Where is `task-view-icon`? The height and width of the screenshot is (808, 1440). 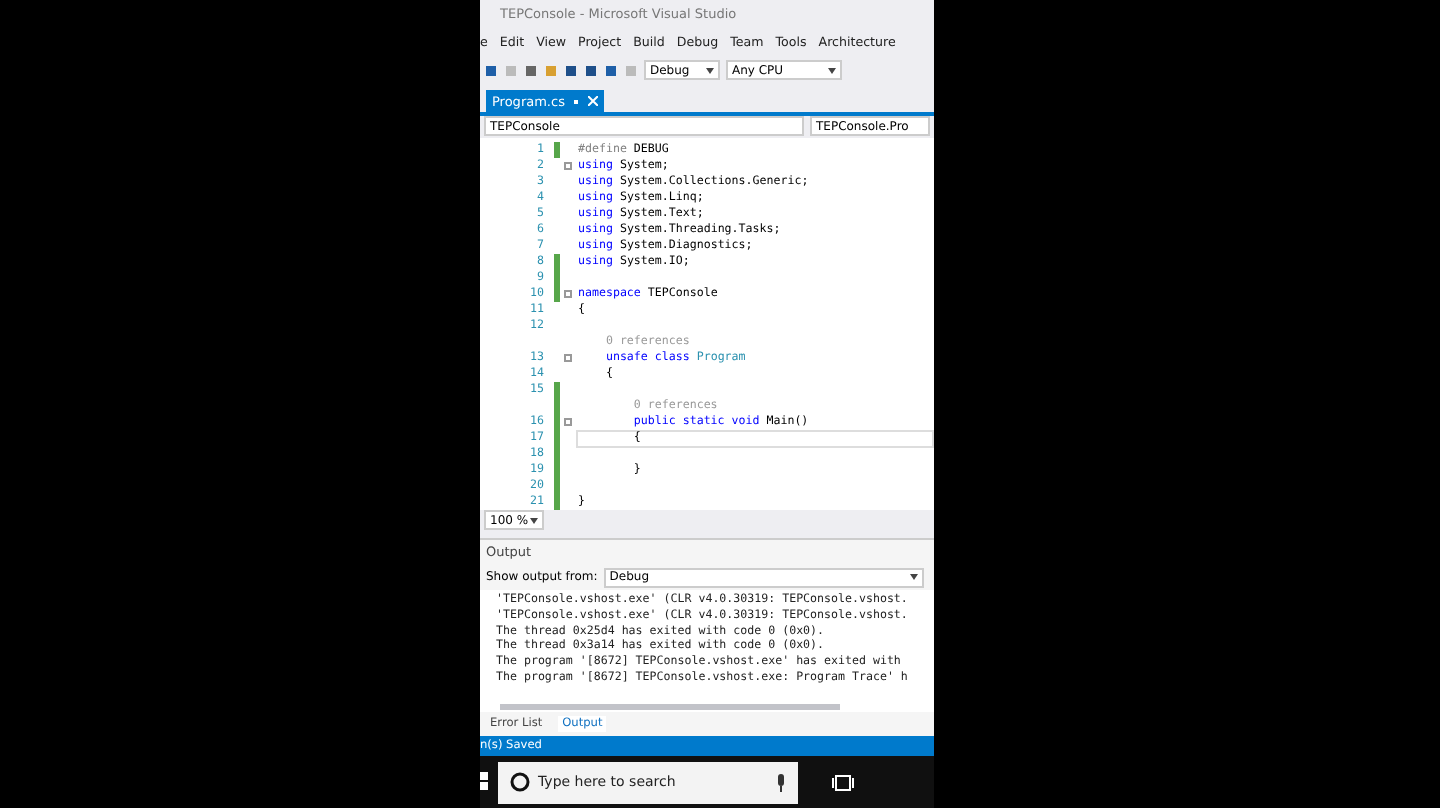
task-view-icon is located at coordinates (843, 782).